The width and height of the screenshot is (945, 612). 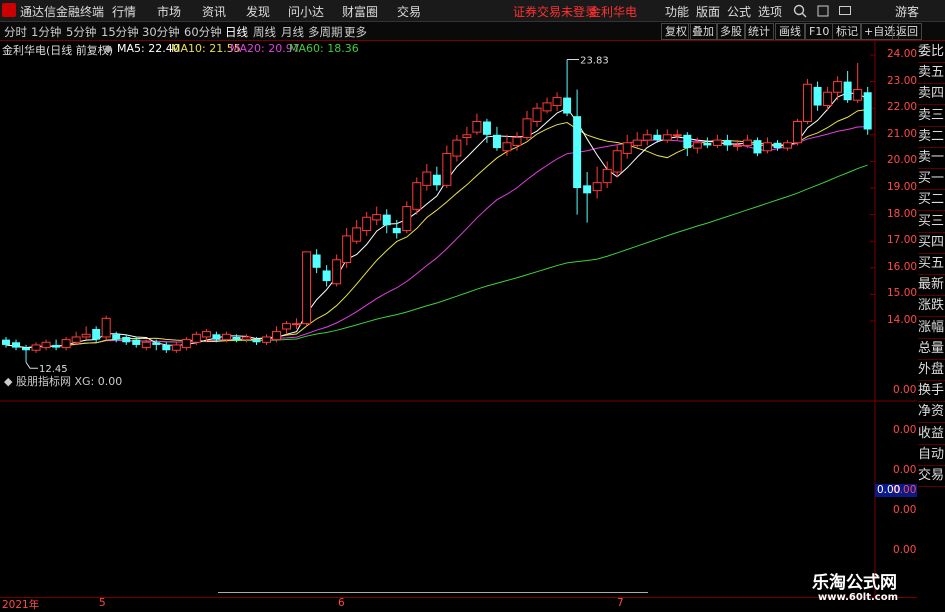 I want to click on period-5min: 5分钟, so click(x=81, y=32).